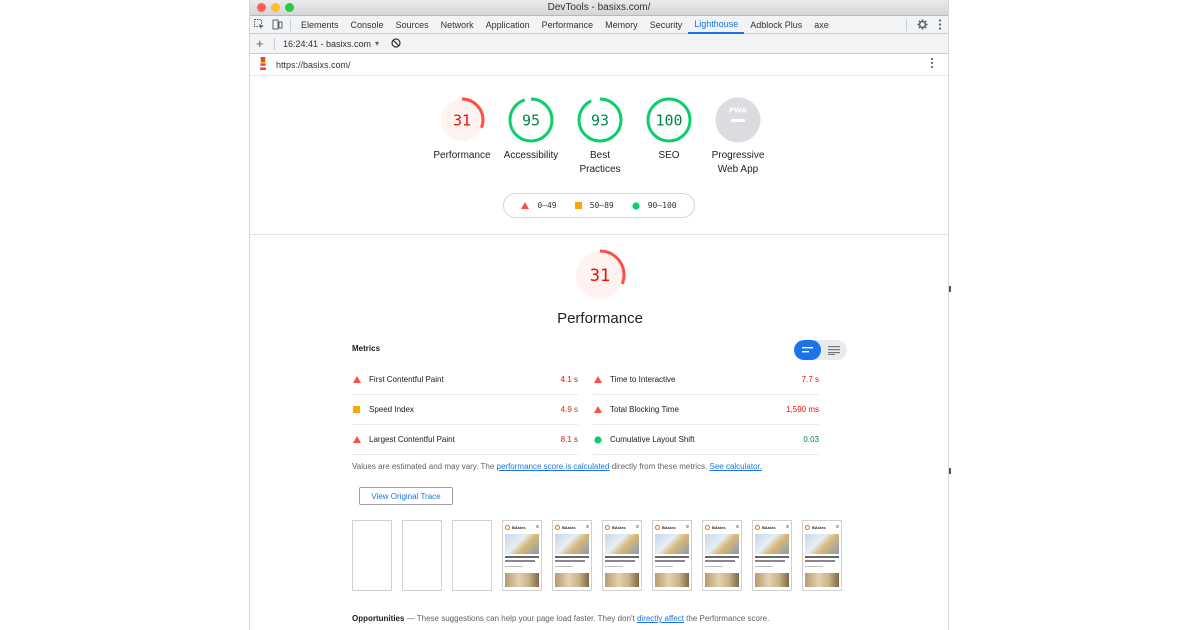 The width and height of the screenshot is (1200, 630). What do you see at coordinates (662, 205) in the screenshot?
I see `legend-range: 90–100` at bounding box center [662, 205].